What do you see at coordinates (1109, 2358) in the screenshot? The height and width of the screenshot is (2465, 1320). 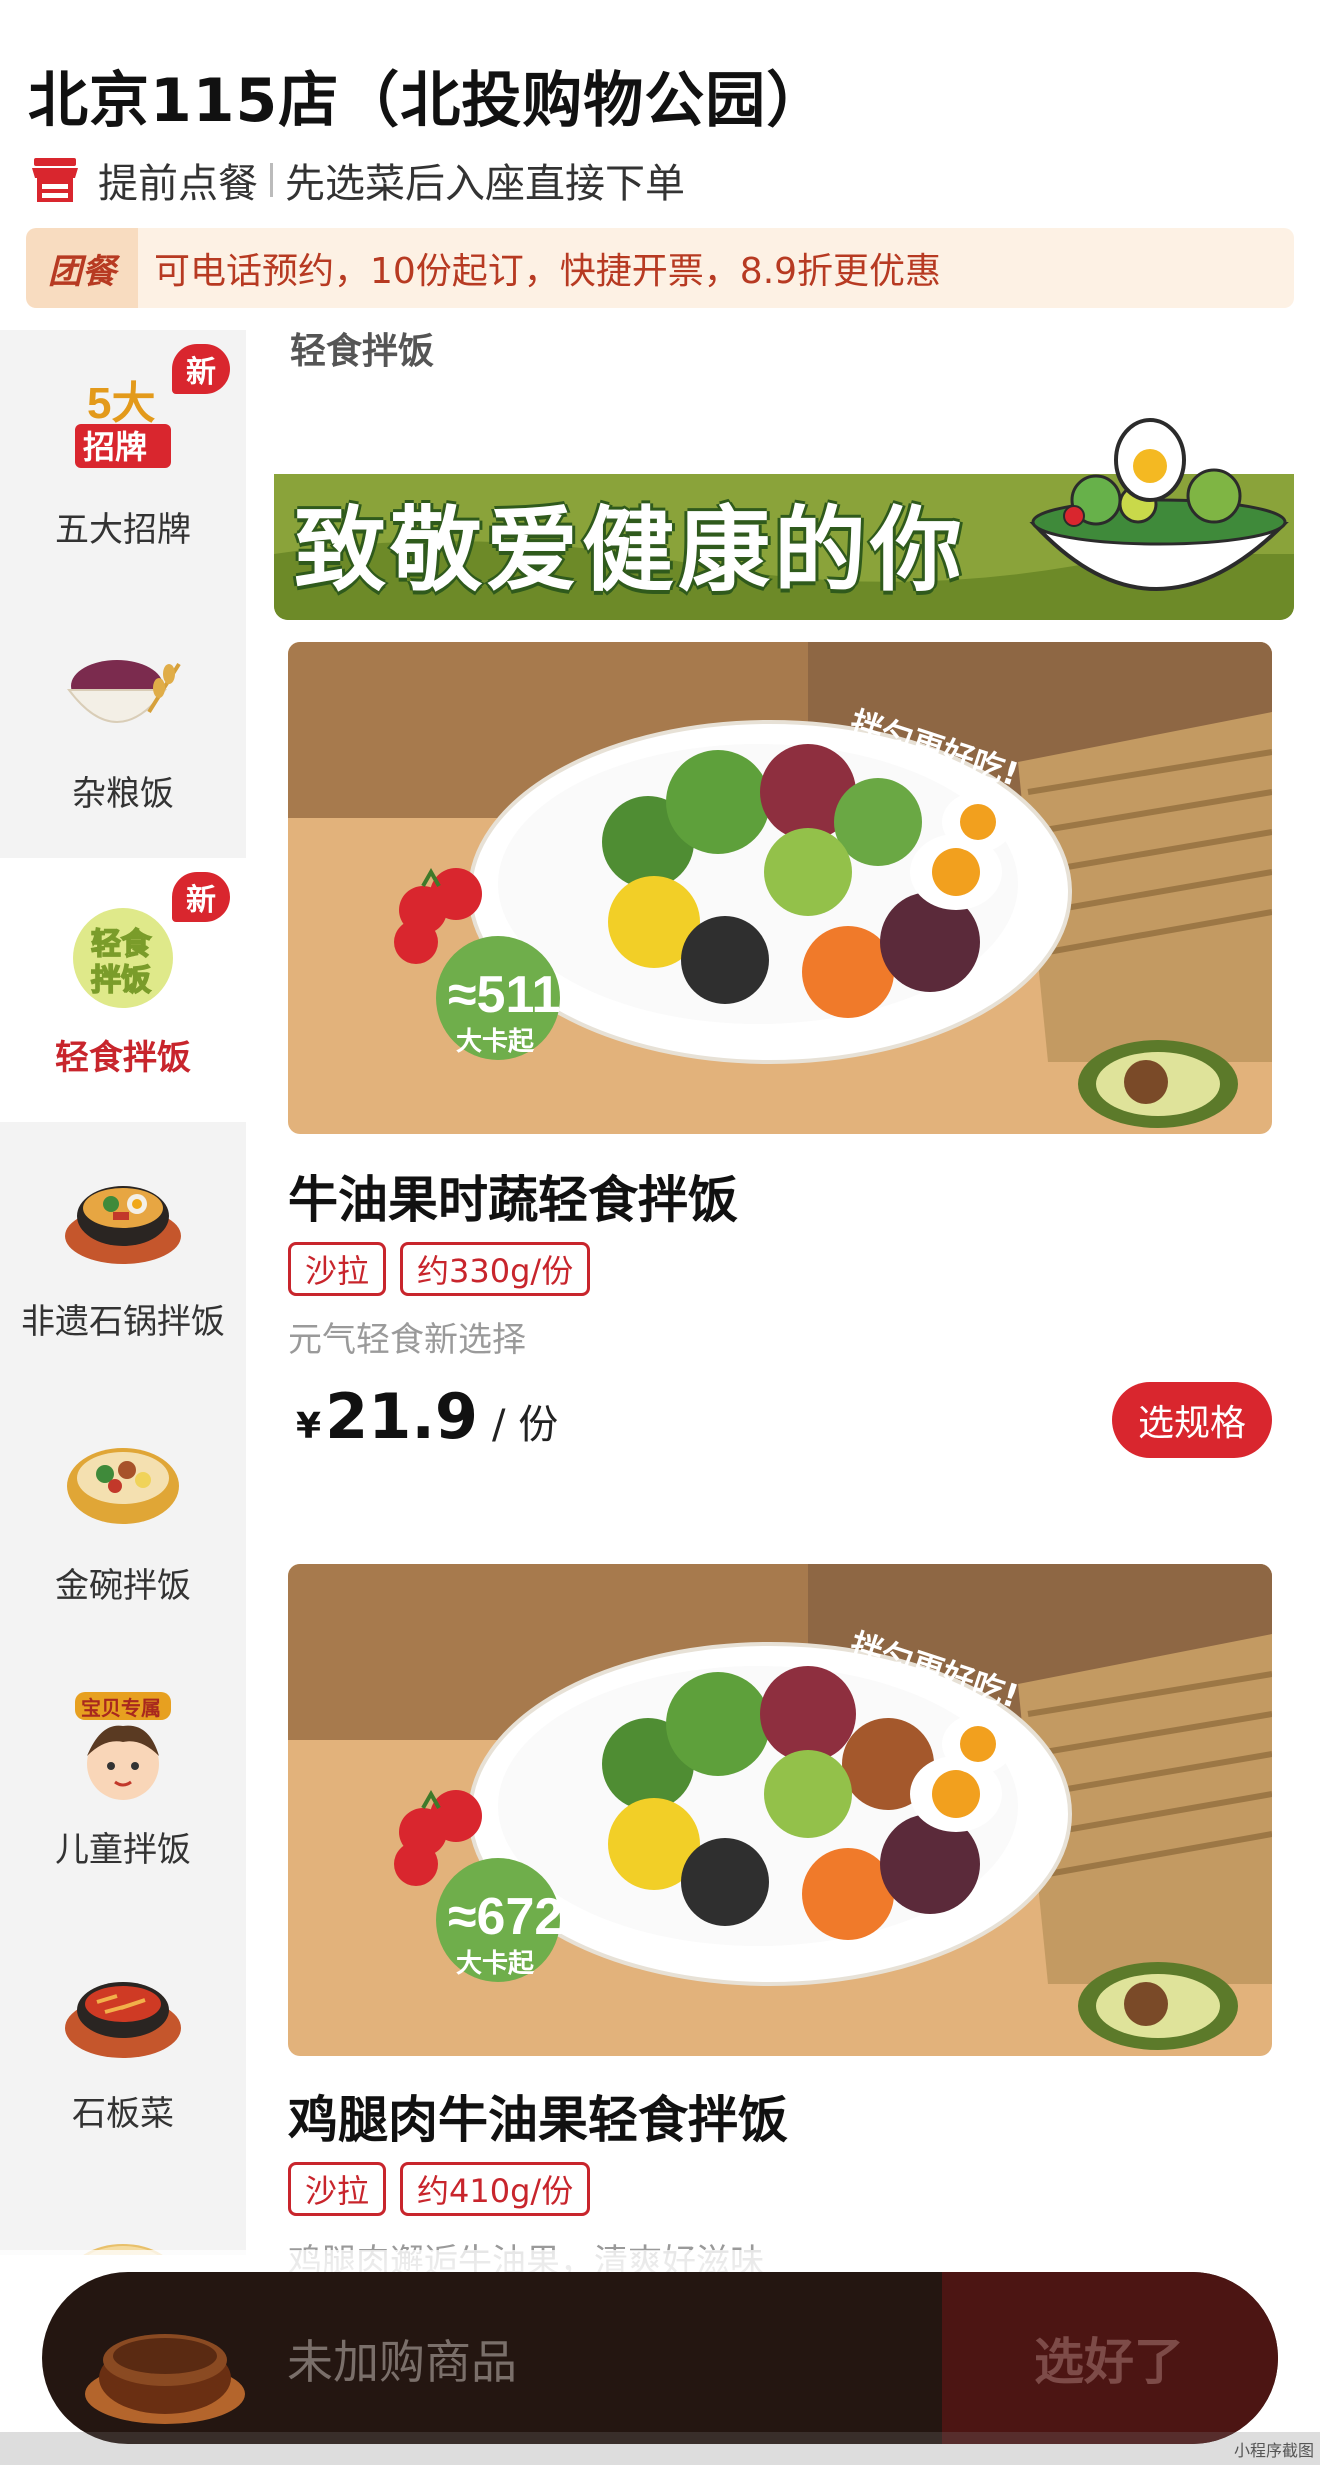 I see `checkout-button: 选好了` at bounding box center [1109, 2358].